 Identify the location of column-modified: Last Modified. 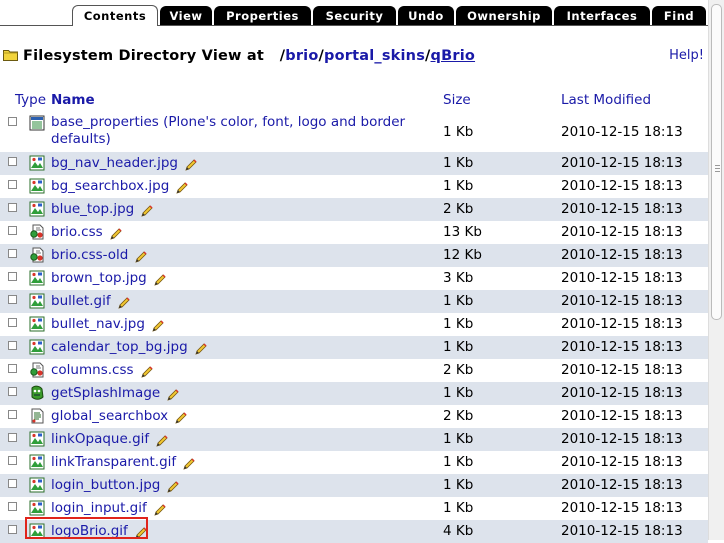
(606, 100).